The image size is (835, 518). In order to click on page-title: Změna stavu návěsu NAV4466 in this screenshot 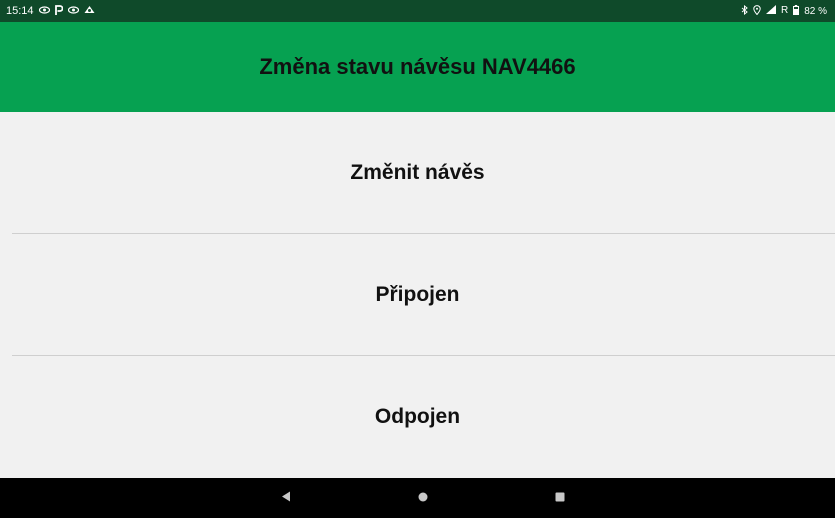, I will do `click(417, 66)`.